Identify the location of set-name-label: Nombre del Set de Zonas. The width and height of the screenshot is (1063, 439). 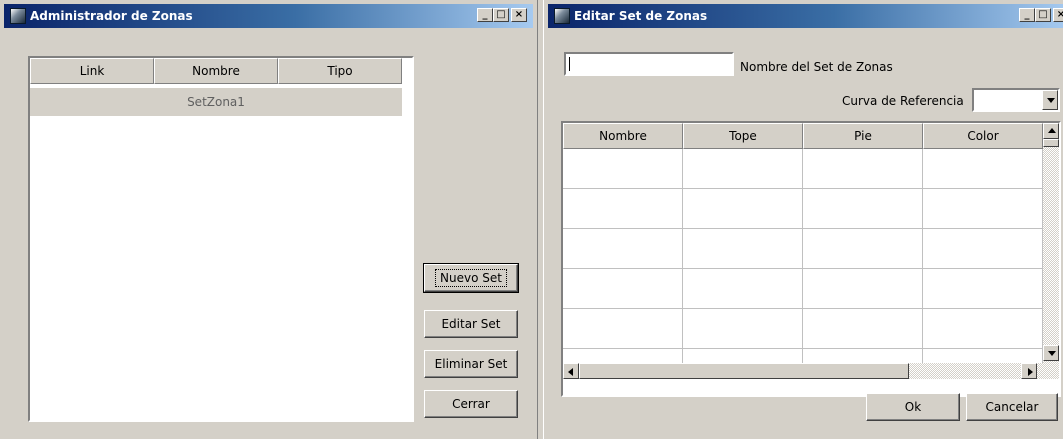
(816, 67).